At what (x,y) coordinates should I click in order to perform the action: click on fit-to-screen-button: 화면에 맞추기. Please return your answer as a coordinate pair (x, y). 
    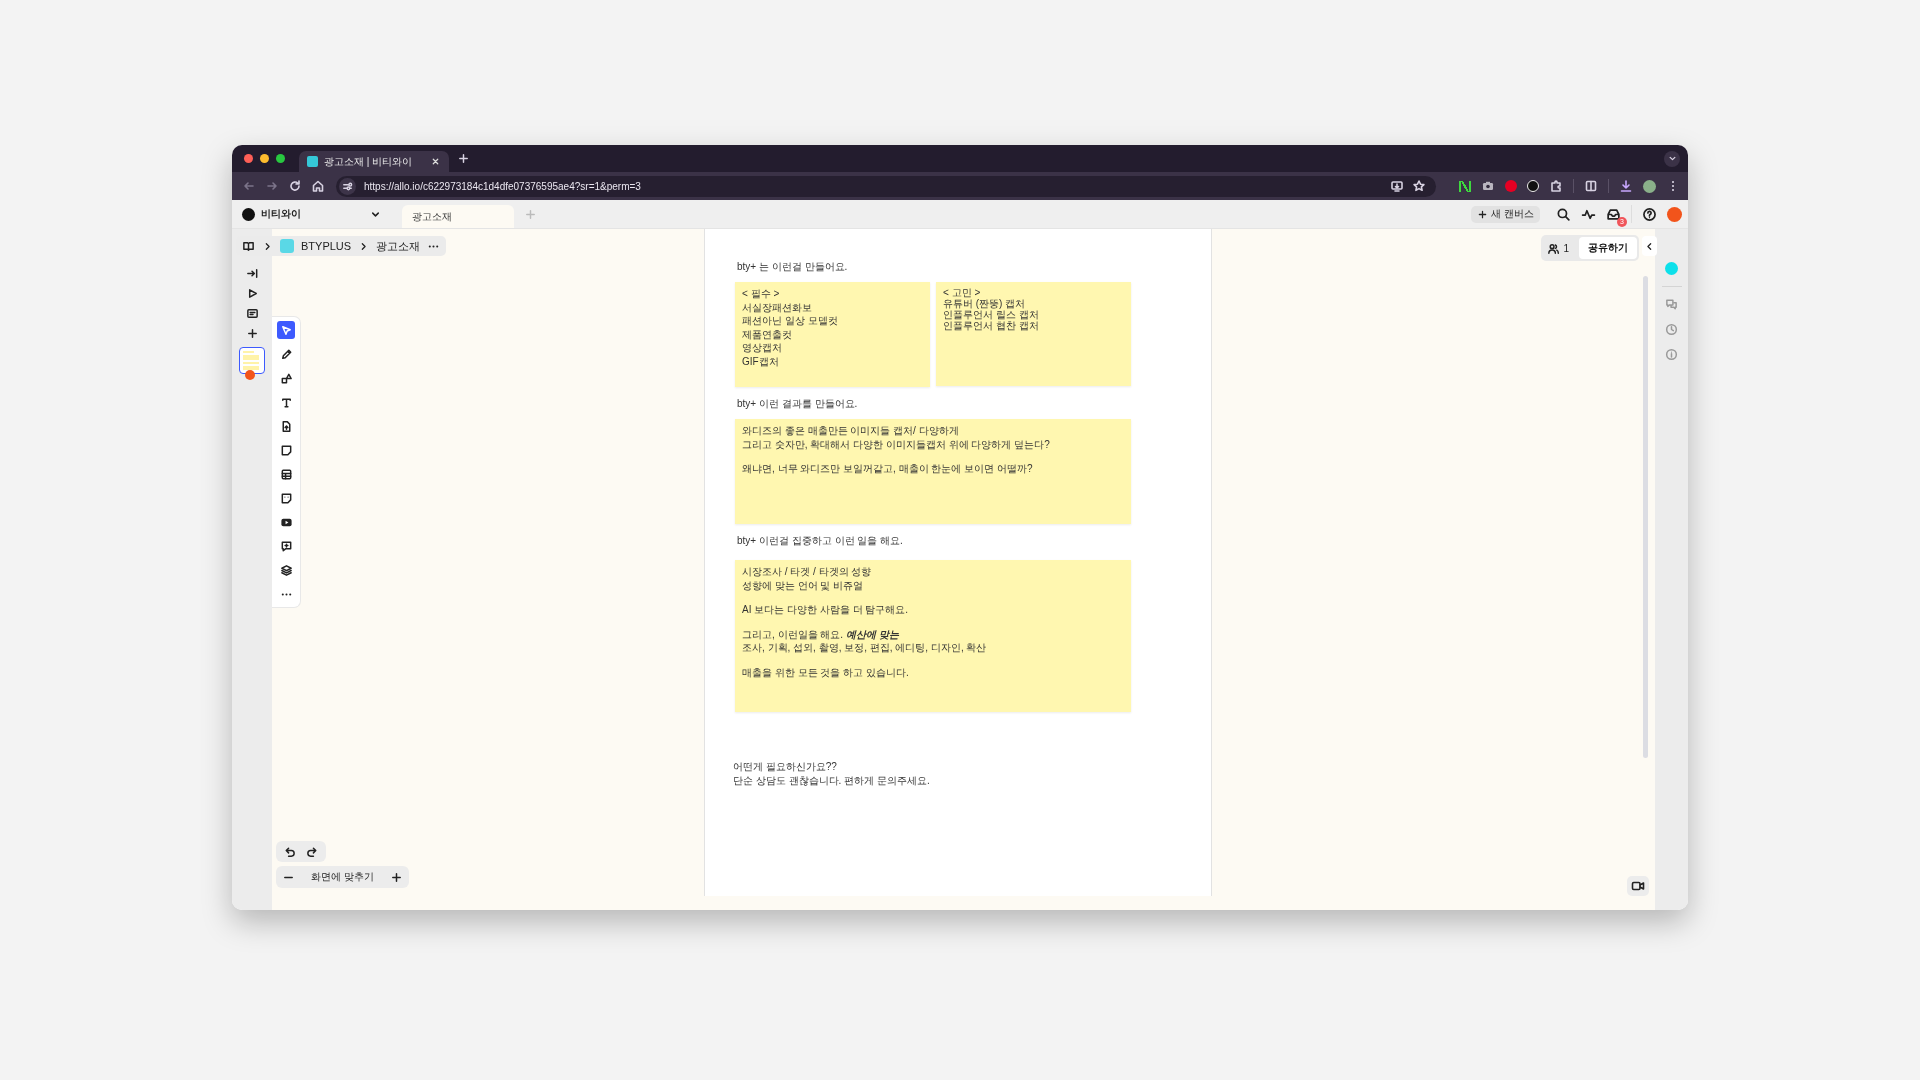
    Looking at the image, I should click on (342, 877).